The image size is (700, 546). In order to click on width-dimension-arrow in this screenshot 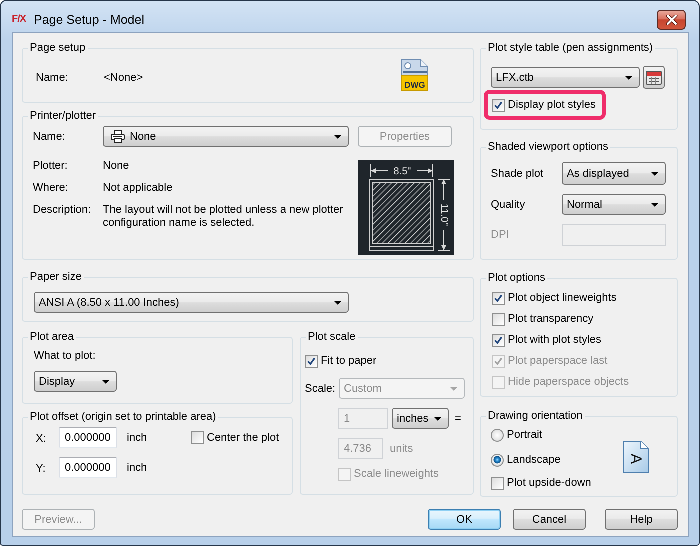, I will do `click(402, 171)`.